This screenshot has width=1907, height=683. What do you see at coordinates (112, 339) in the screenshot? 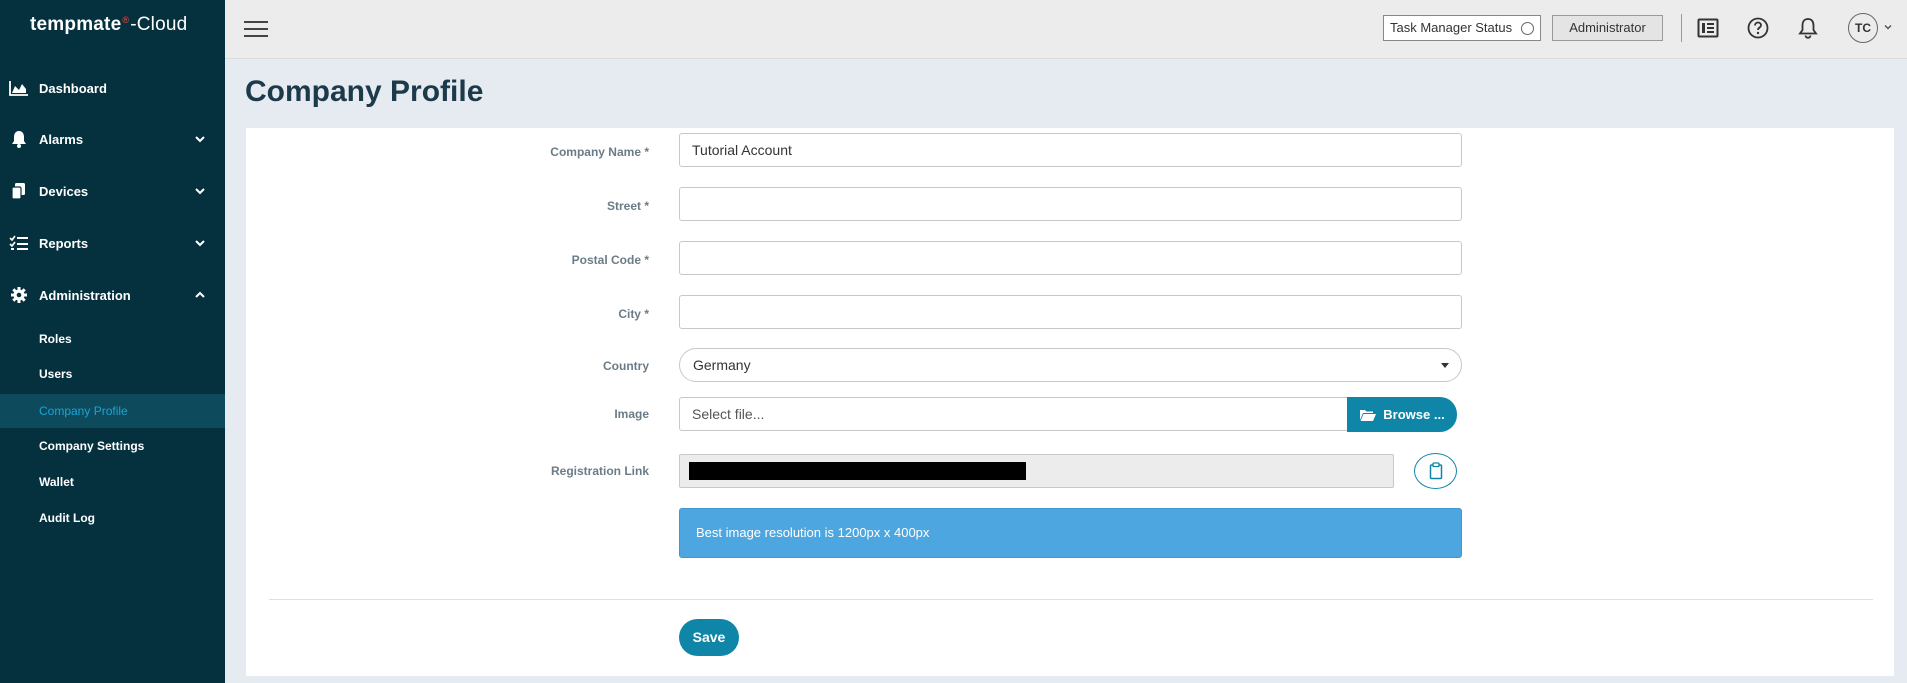
I see `sidebar-subitem-roles: Roles` at bounding box center [112, 339].